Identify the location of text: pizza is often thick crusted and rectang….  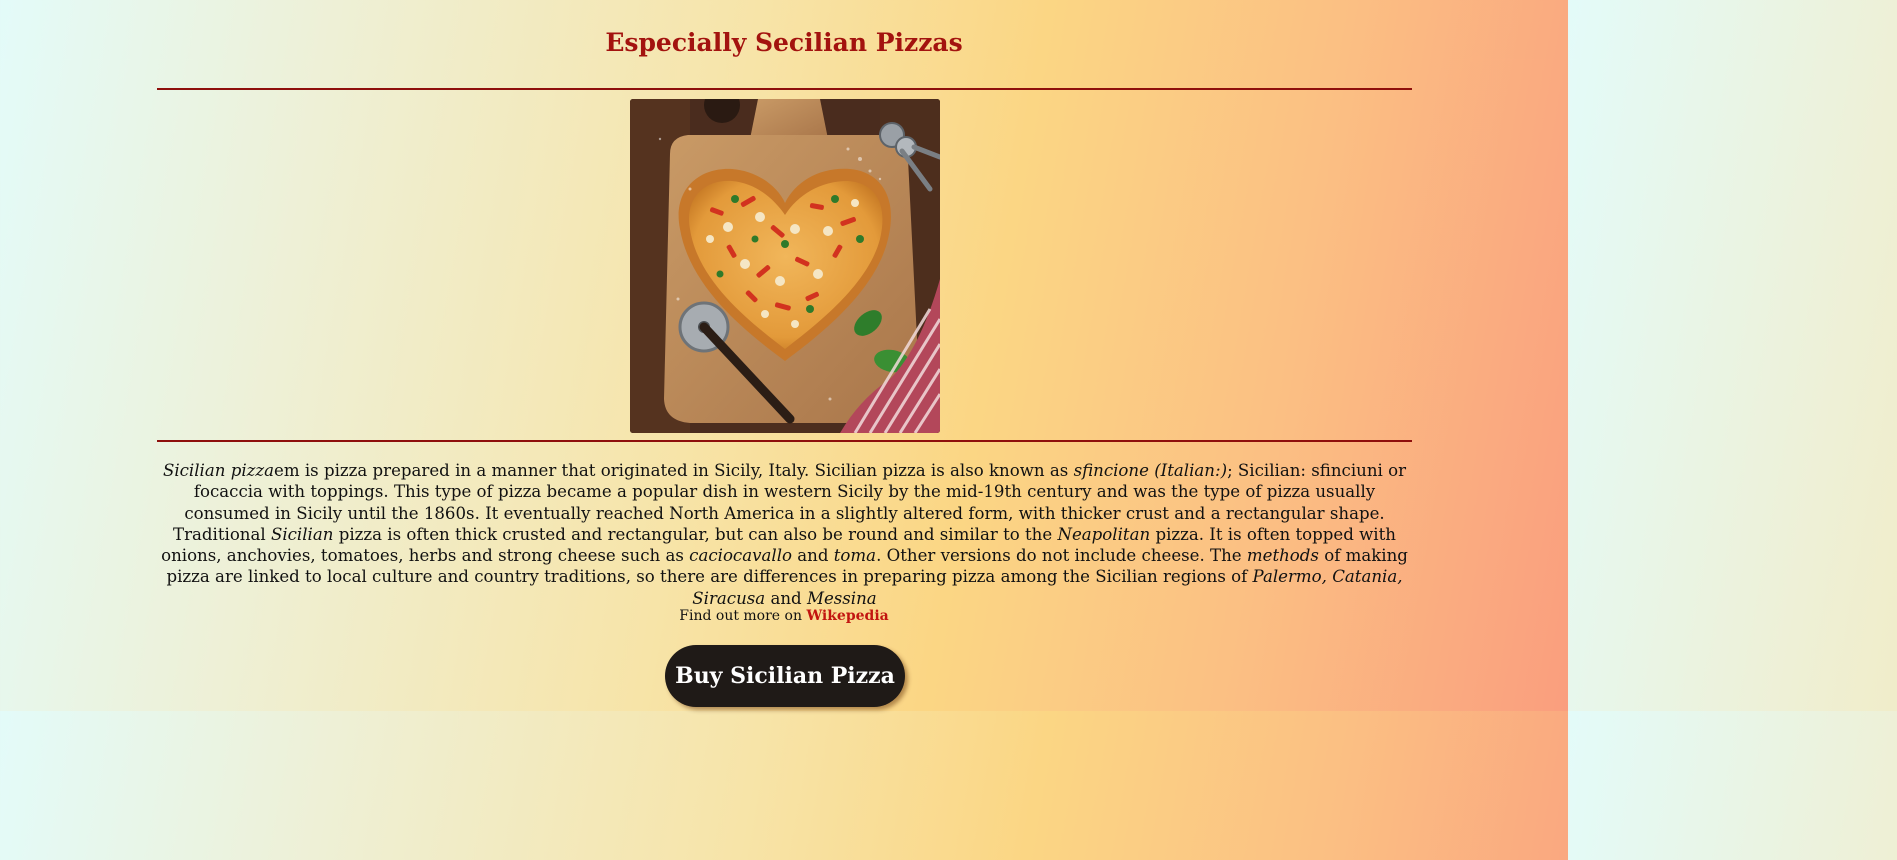
(695, 534).